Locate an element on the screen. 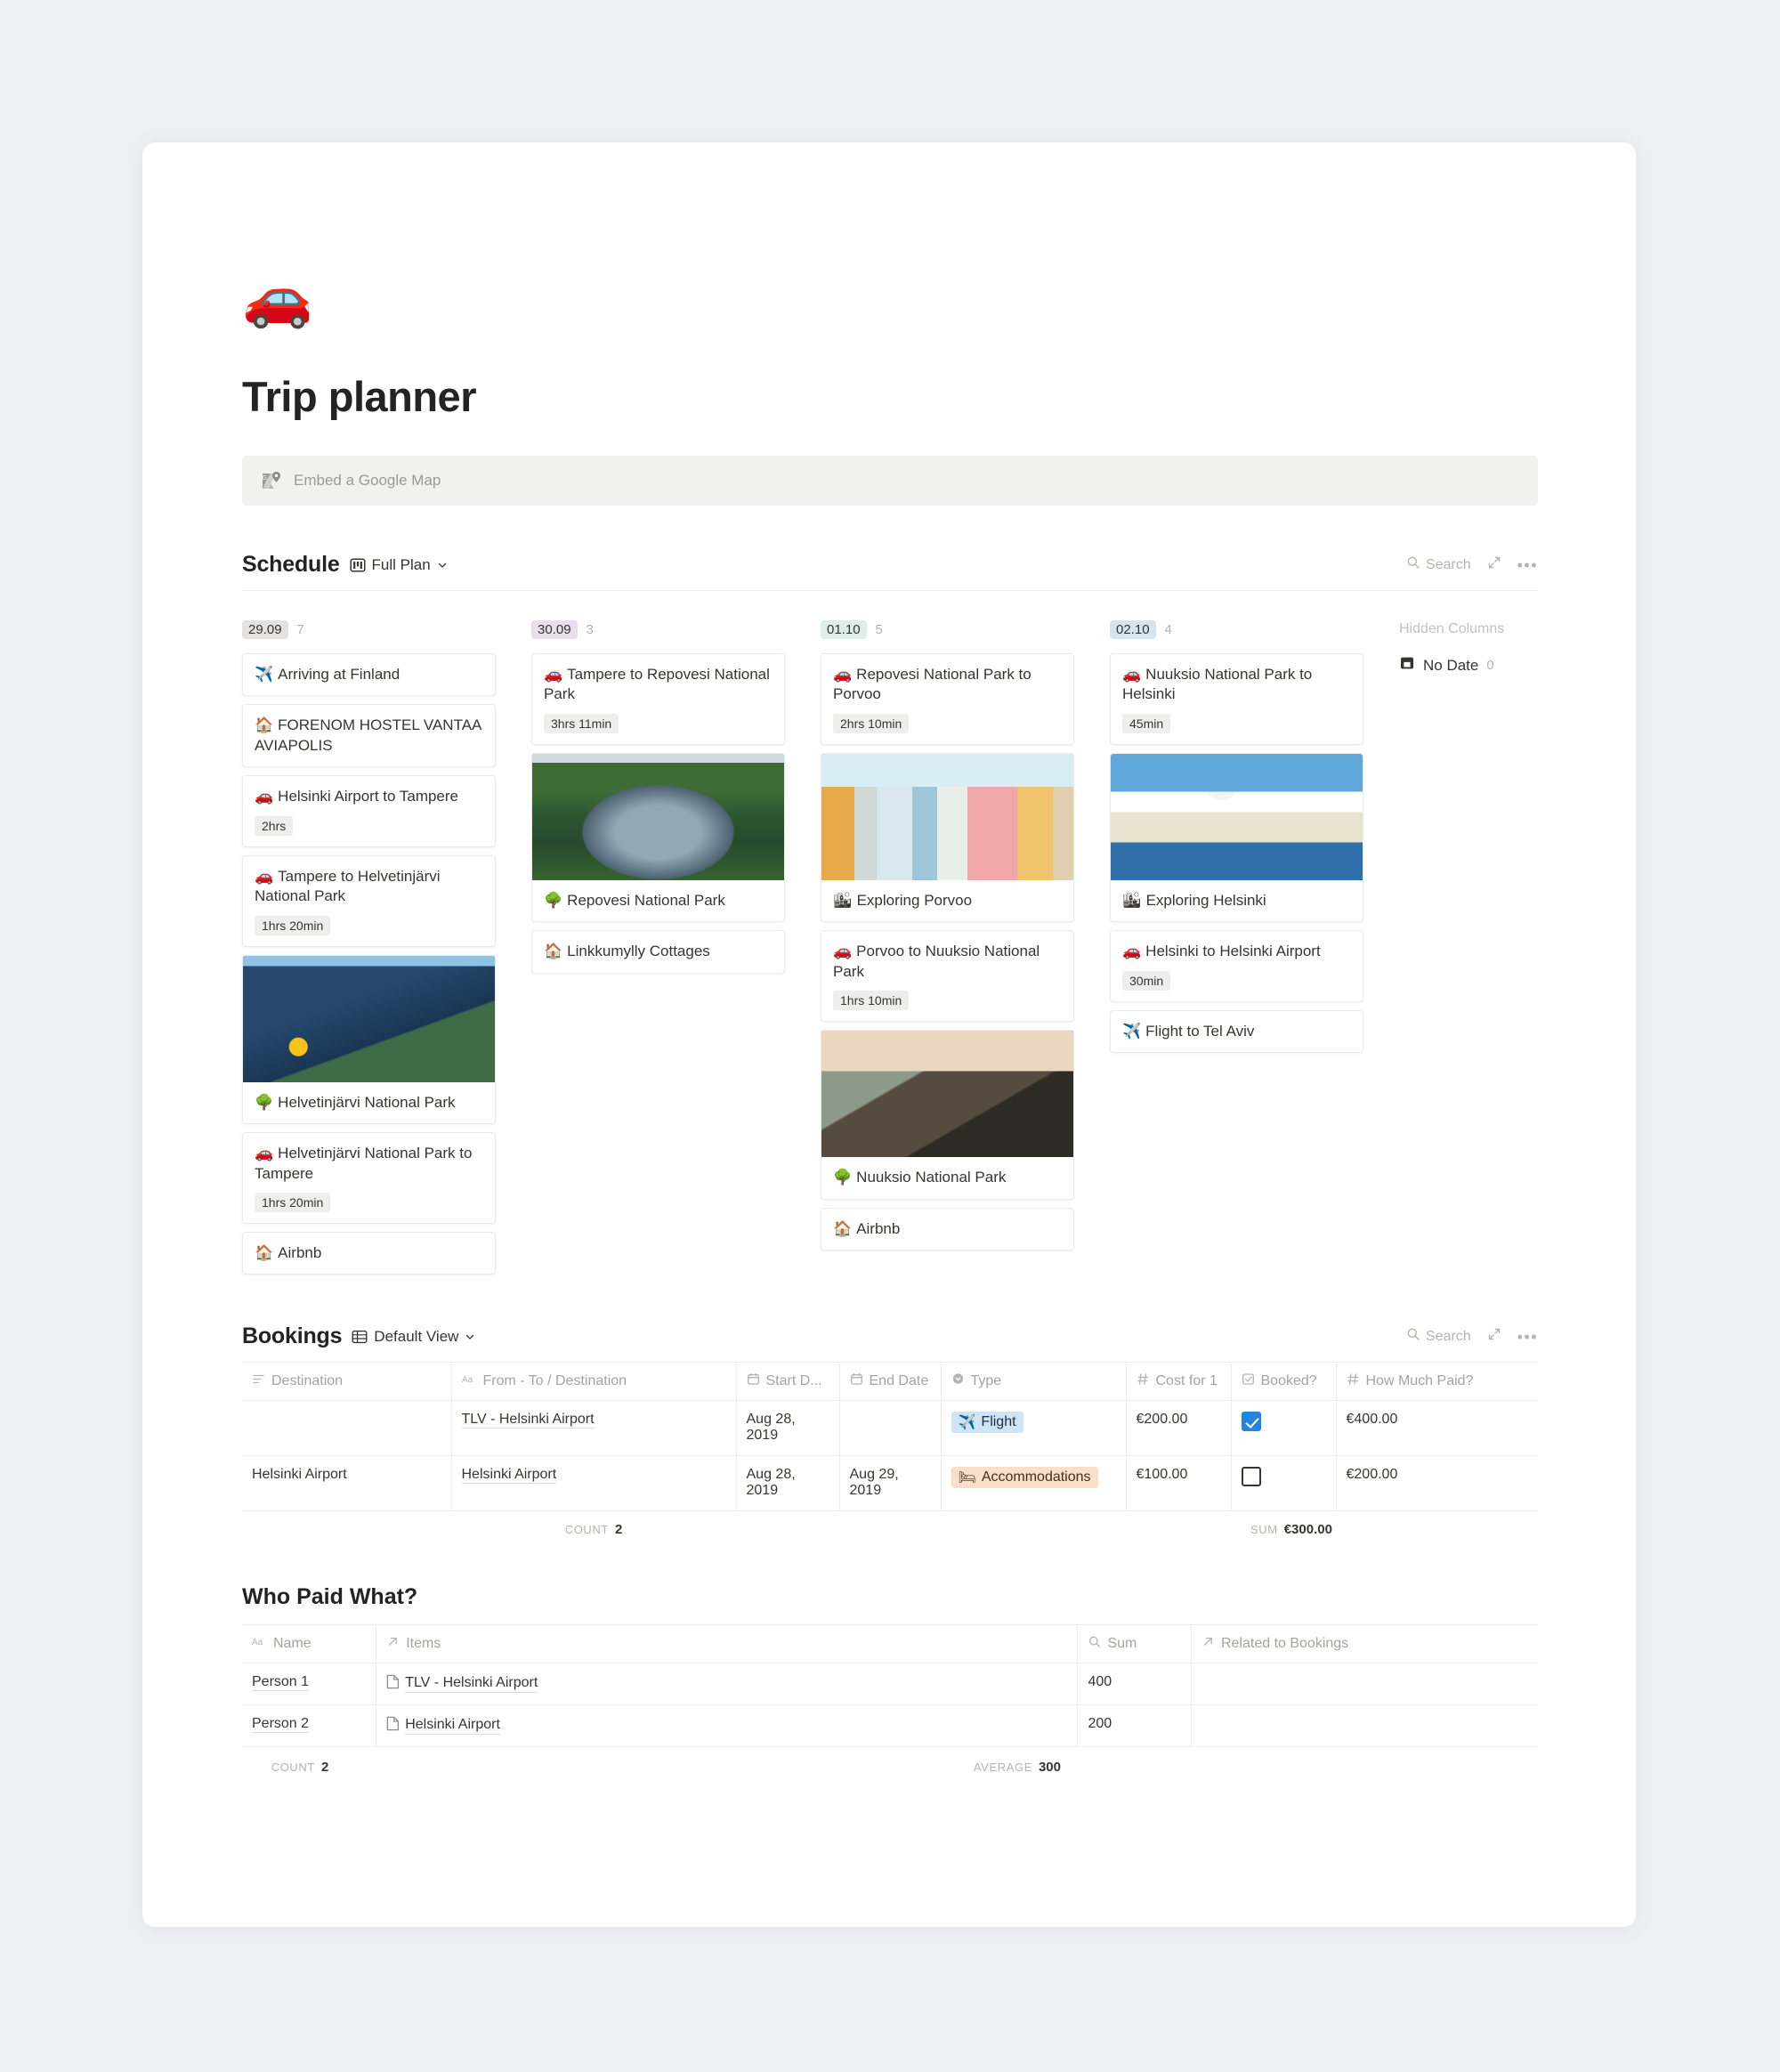 This screenshot has width=1780, height=2072. cell-link-text: Person 1 is located at coordinates (281, 1683).